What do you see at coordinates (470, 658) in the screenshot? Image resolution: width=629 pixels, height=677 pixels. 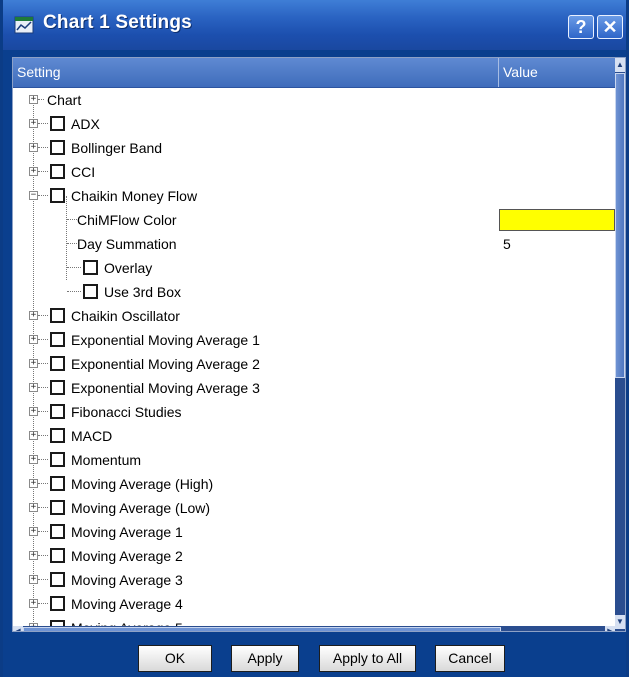 I see `cancel-button: Cancel` at bounding box center [470, 658].